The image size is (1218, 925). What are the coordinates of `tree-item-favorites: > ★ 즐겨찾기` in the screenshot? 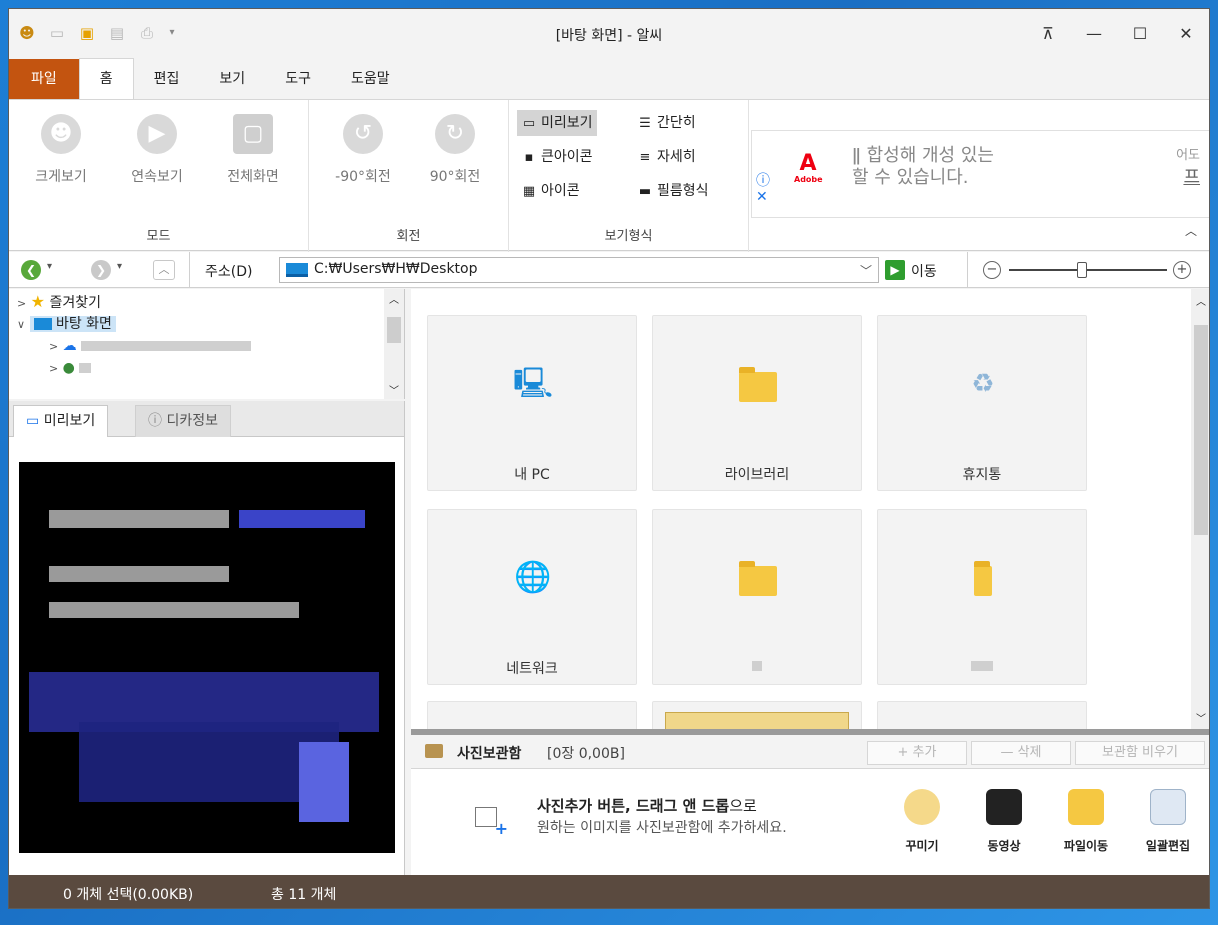 It's located at (59, 302).